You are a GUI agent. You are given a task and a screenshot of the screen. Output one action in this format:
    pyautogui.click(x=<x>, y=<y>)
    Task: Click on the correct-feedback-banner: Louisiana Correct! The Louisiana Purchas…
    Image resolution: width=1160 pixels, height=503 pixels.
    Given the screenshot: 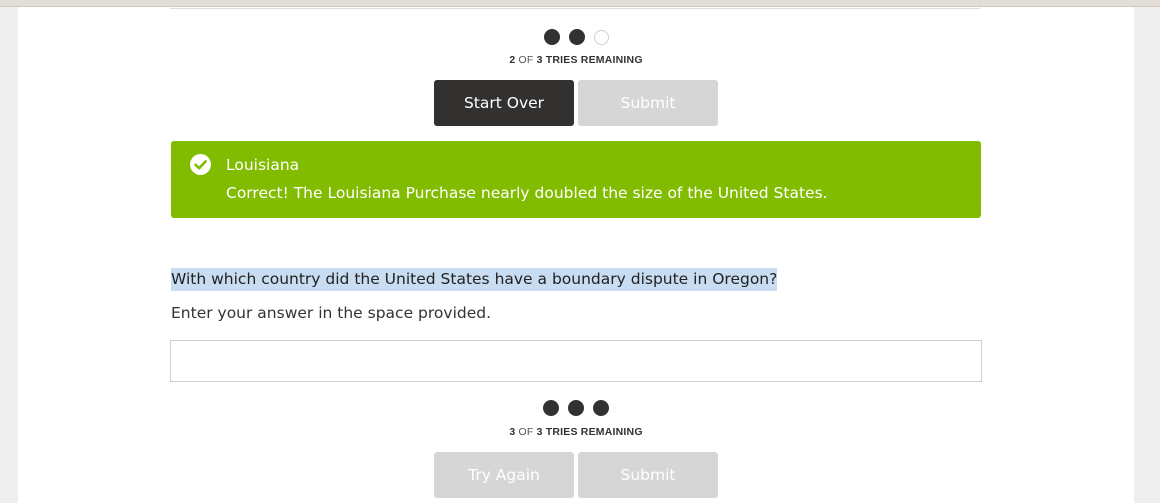 What is the action you would take?
    pyautogui.click(x=576, y=179)
    